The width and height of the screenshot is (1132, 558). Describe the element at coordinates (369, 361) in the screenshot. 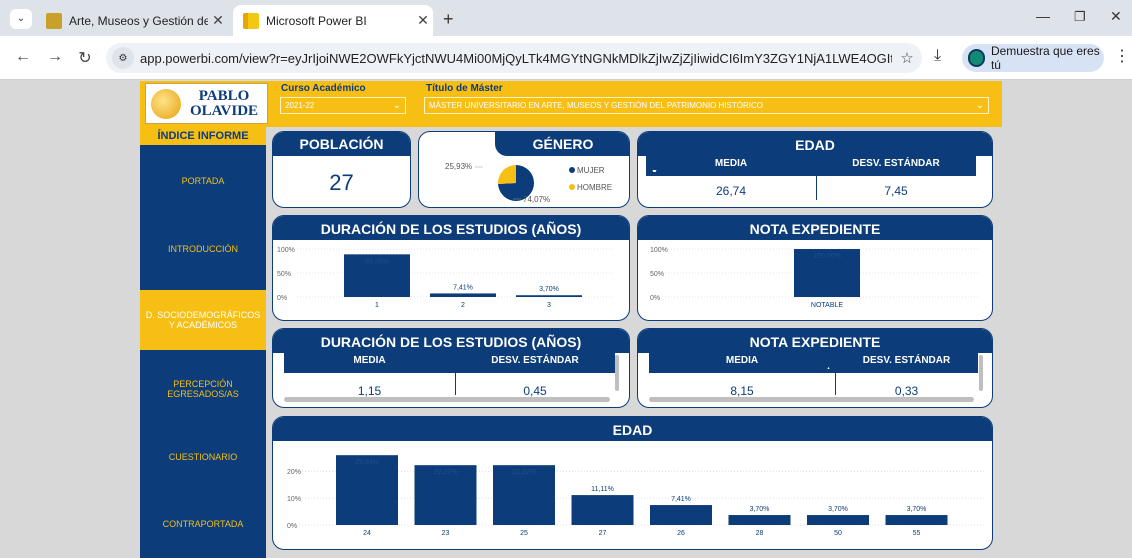

I see `duracion-media-header: MEDIA` at that location.